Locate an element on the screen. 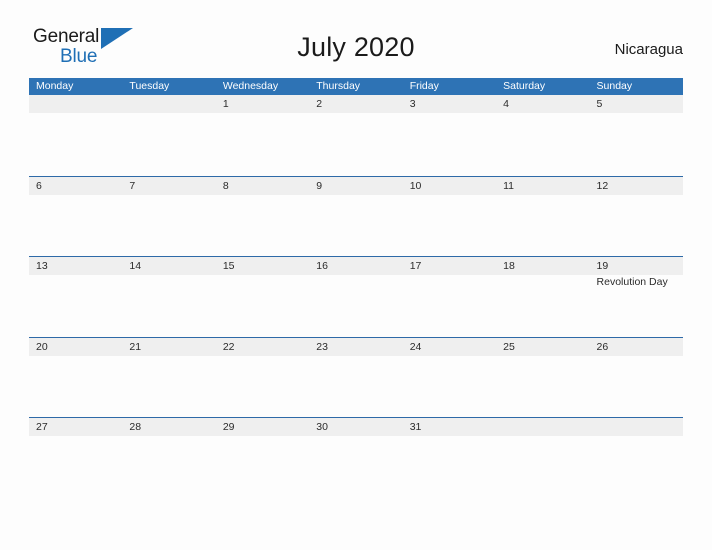  day-number: 13 is located at coordinates (42, 266).